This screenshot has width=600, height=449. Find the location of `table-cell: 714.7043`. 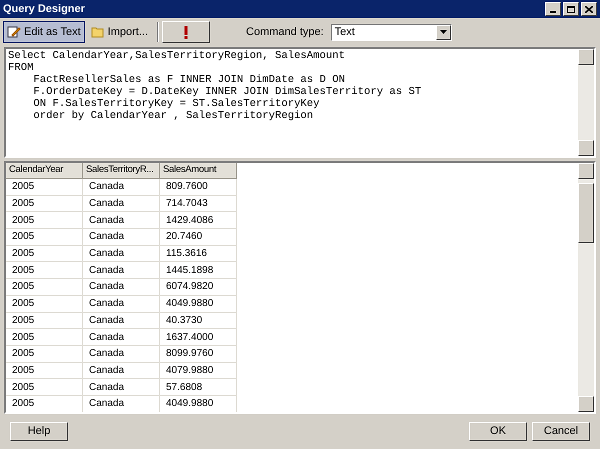

table-cell: 714.7043 is located at coordinates (198, 204).